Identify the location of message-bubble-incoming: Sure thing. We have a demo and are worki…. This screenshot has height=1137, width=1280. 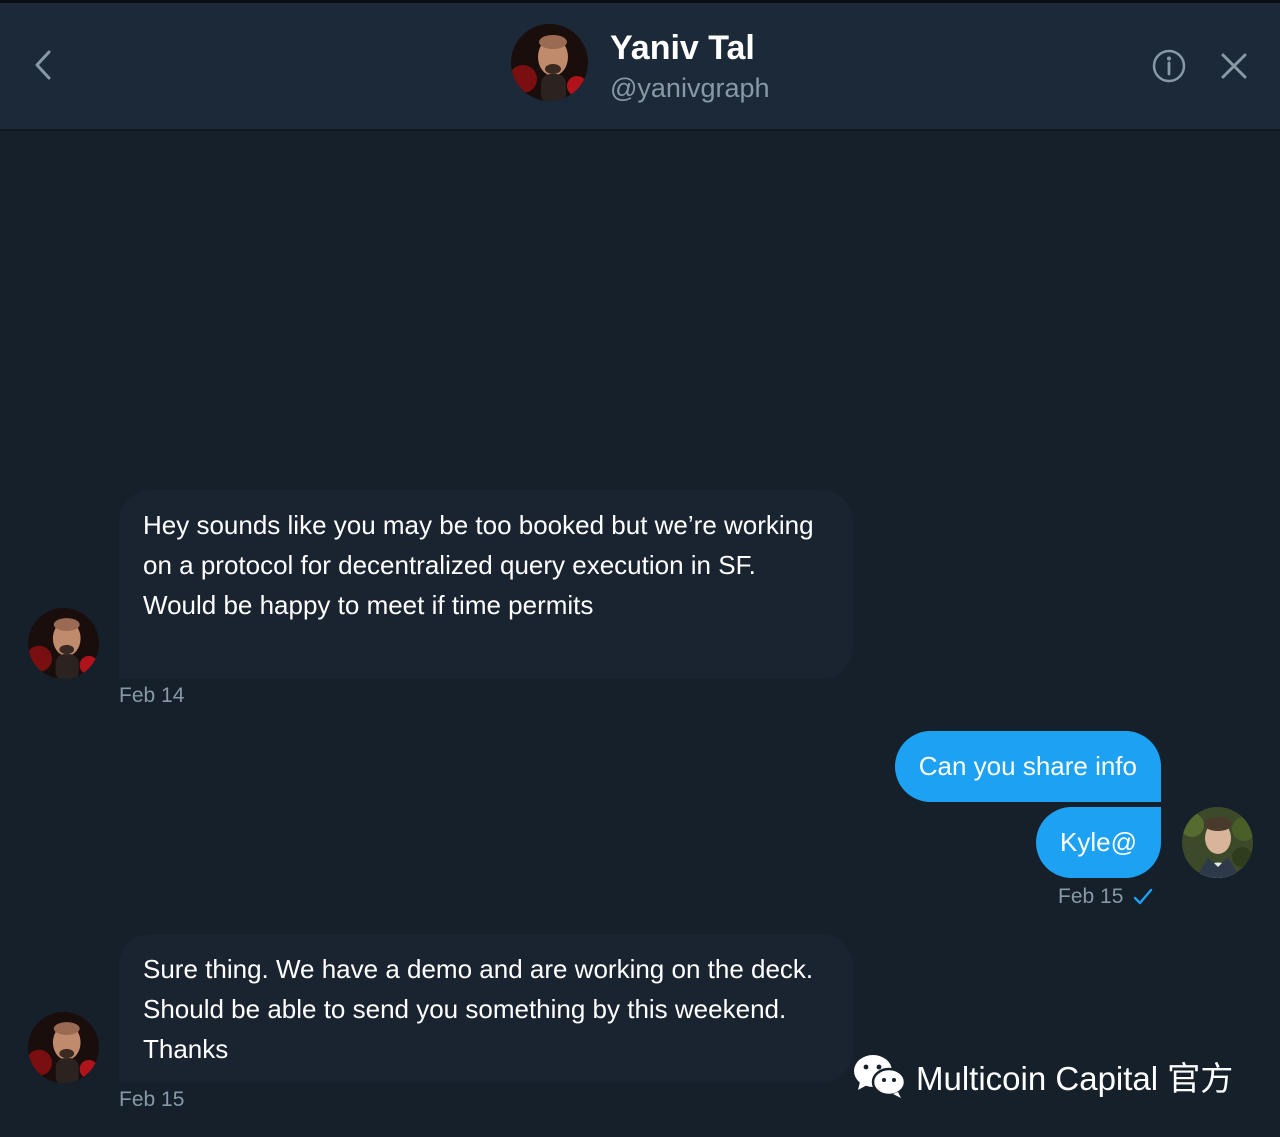
(486, 1008).